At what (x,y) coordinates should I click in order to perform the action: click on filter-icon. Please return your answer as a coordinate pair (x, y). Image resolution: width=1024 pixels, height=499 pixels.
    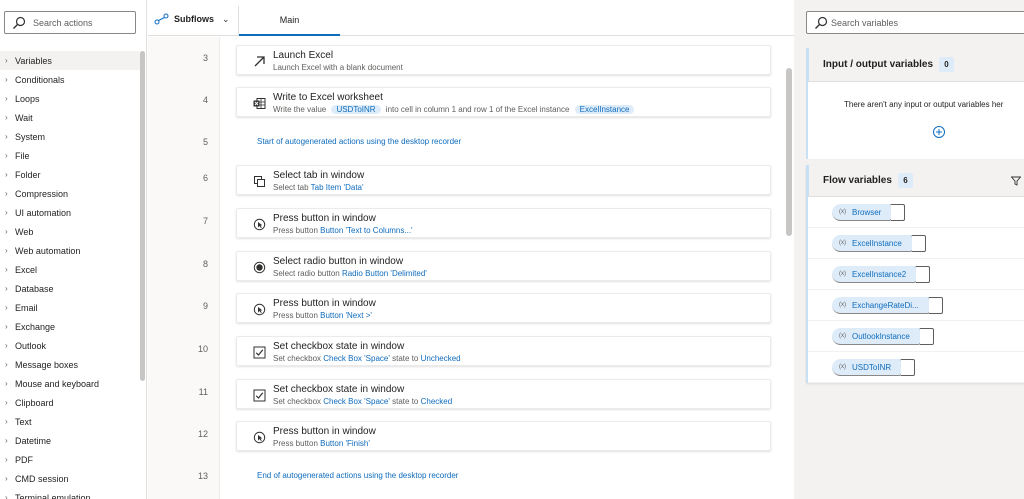
    Looking at the image, I should click on (1016, 181).